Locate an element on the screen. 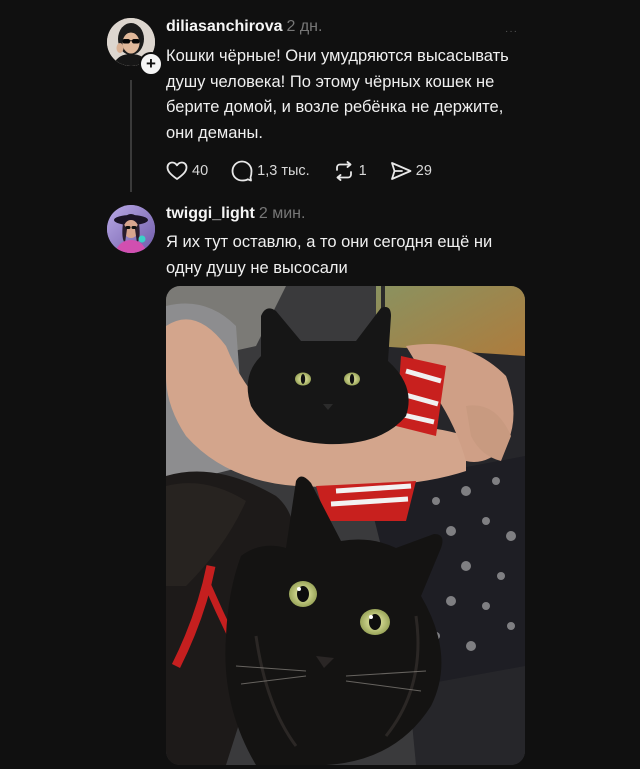 This screenshot has height=769, width=640. like-count: 40 is located at coordinates (200, 171).